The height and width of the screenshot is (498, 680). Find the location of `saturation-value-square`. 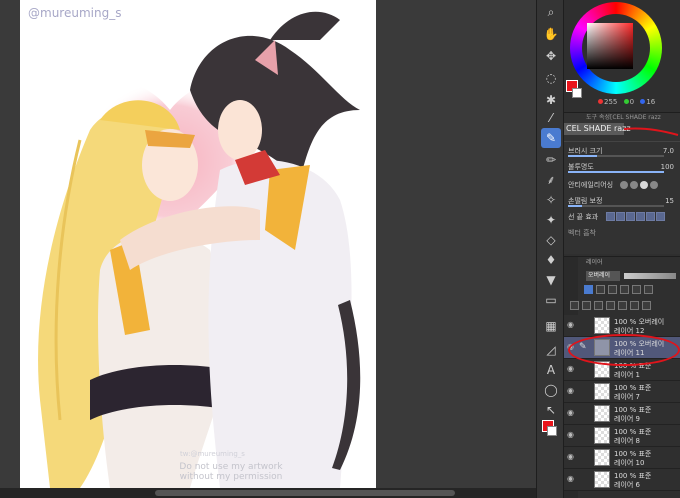

saturation-value-square is located at coordinates (610, 46).